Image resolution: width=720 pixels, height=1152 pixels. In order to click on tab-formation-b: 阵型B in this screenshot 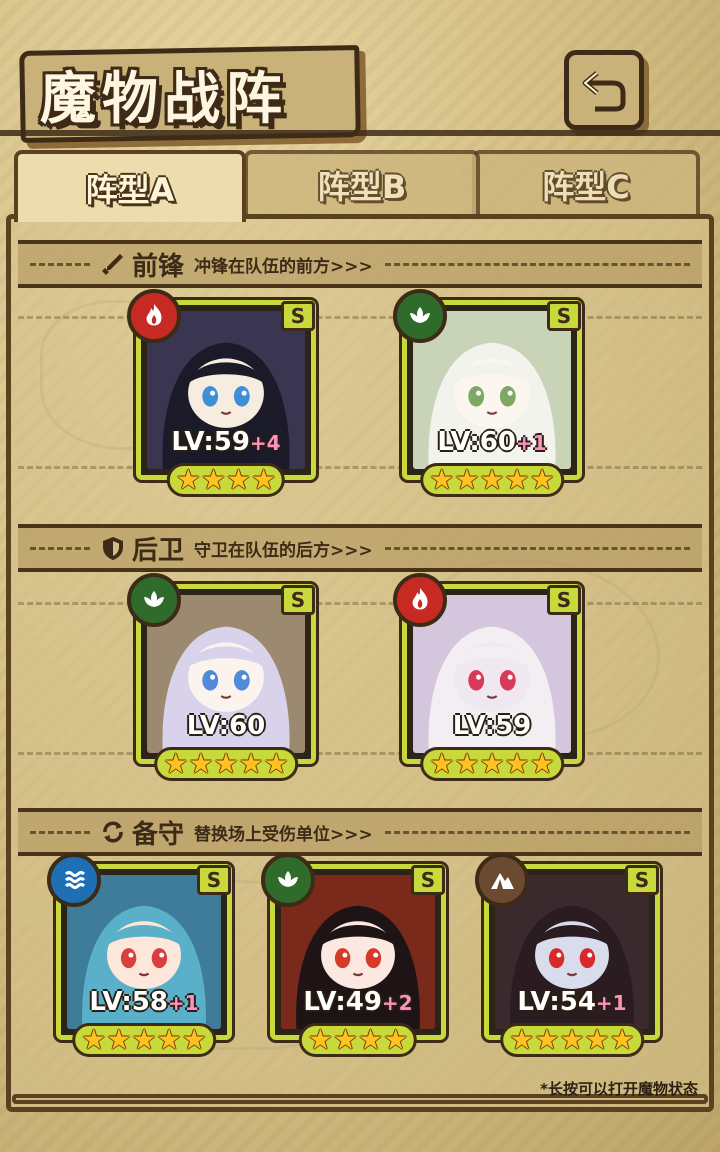, I will do `click(362, 183)`.